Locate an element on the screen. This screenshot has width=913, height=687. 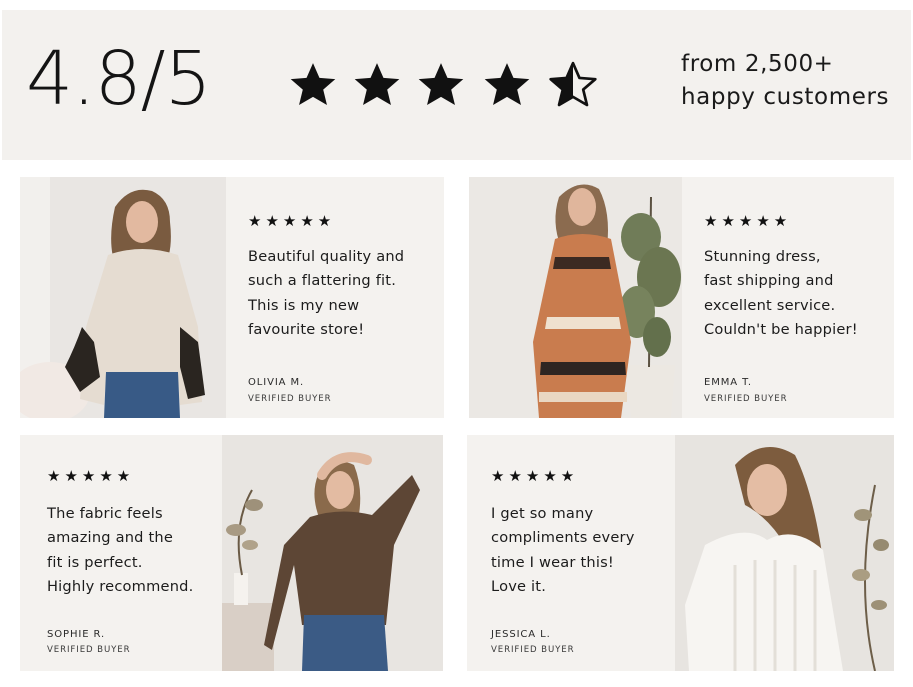
customer-count-line1: from 2,500+ is located at coordinates (757, 64).